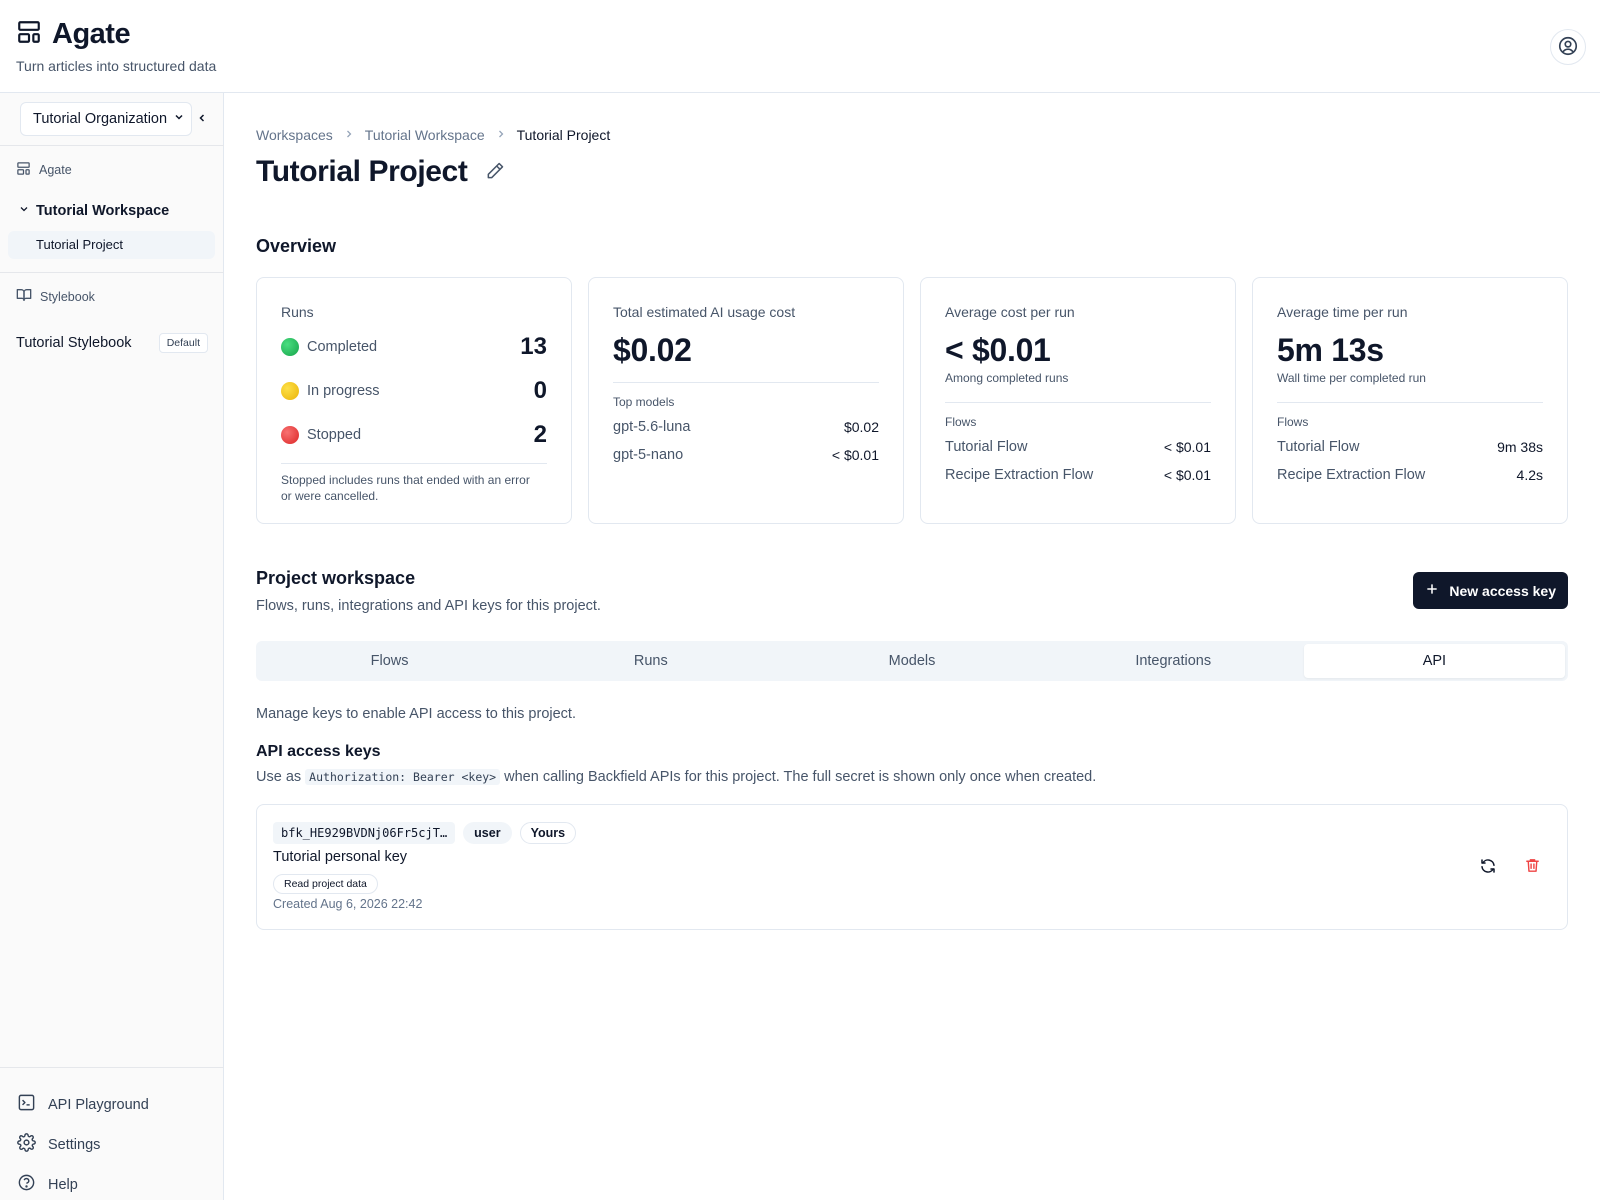  I want to click on avg-cost-note: Among completed runs, so click(1007, 378).